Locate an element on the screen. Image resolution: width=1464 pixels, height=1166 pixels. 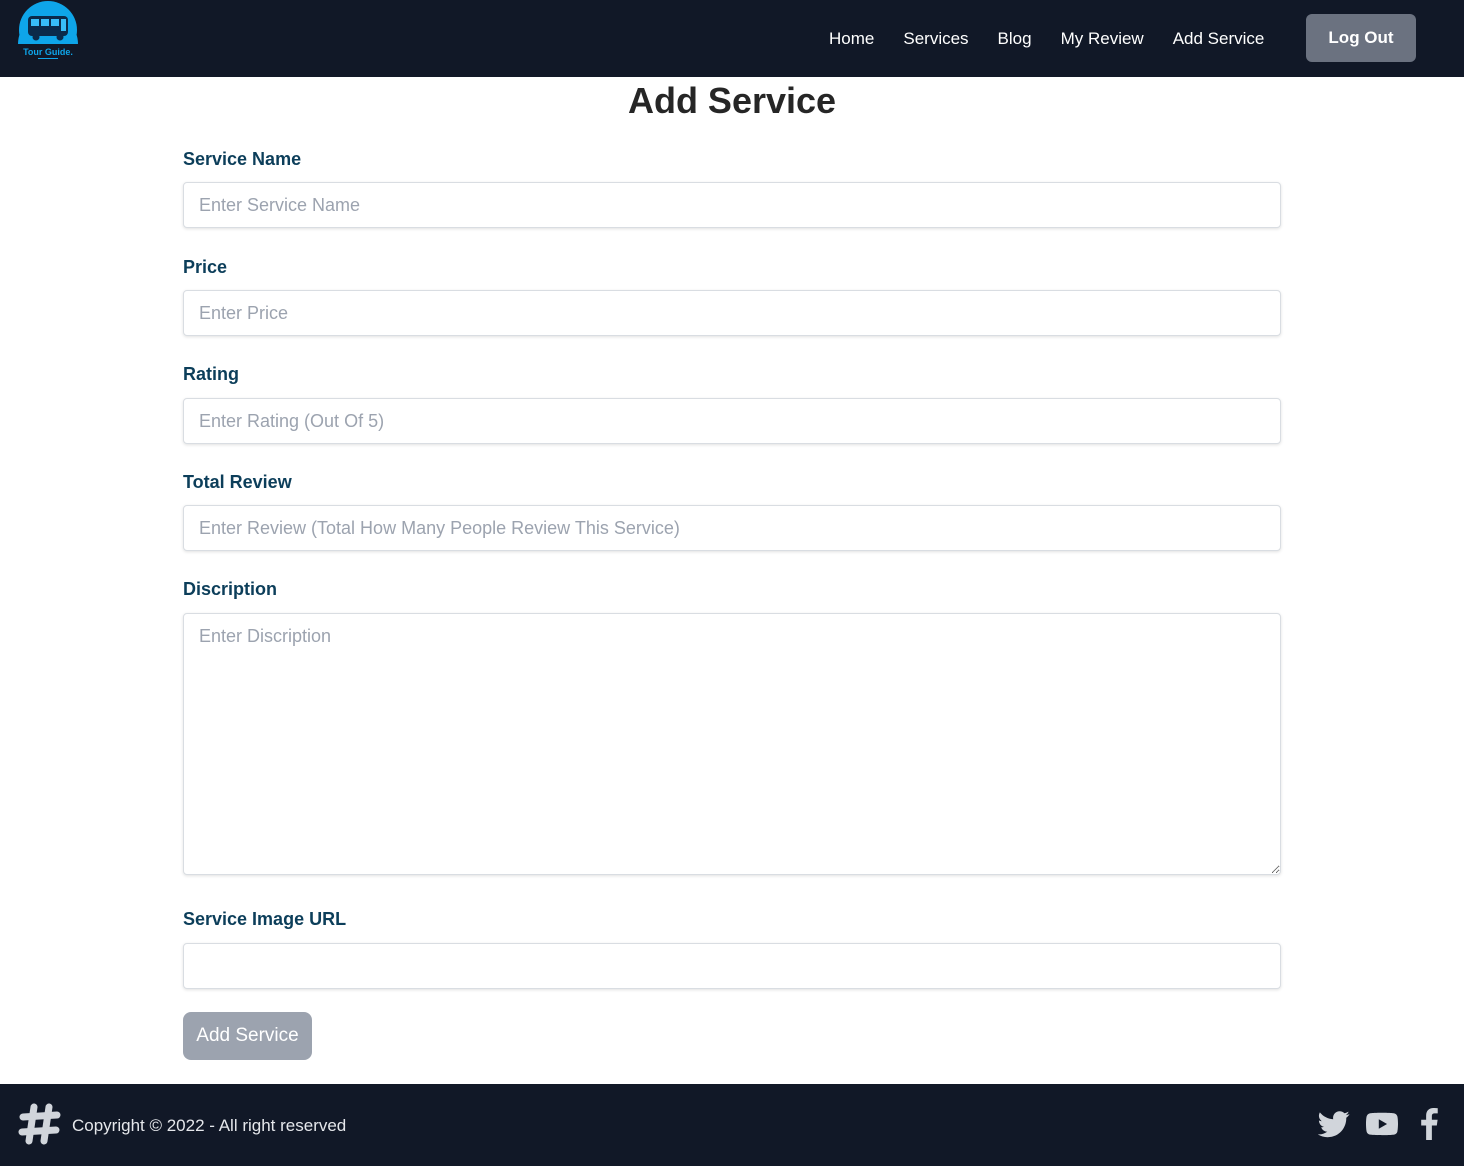
service-name-input is located at coordinates (732, 205).